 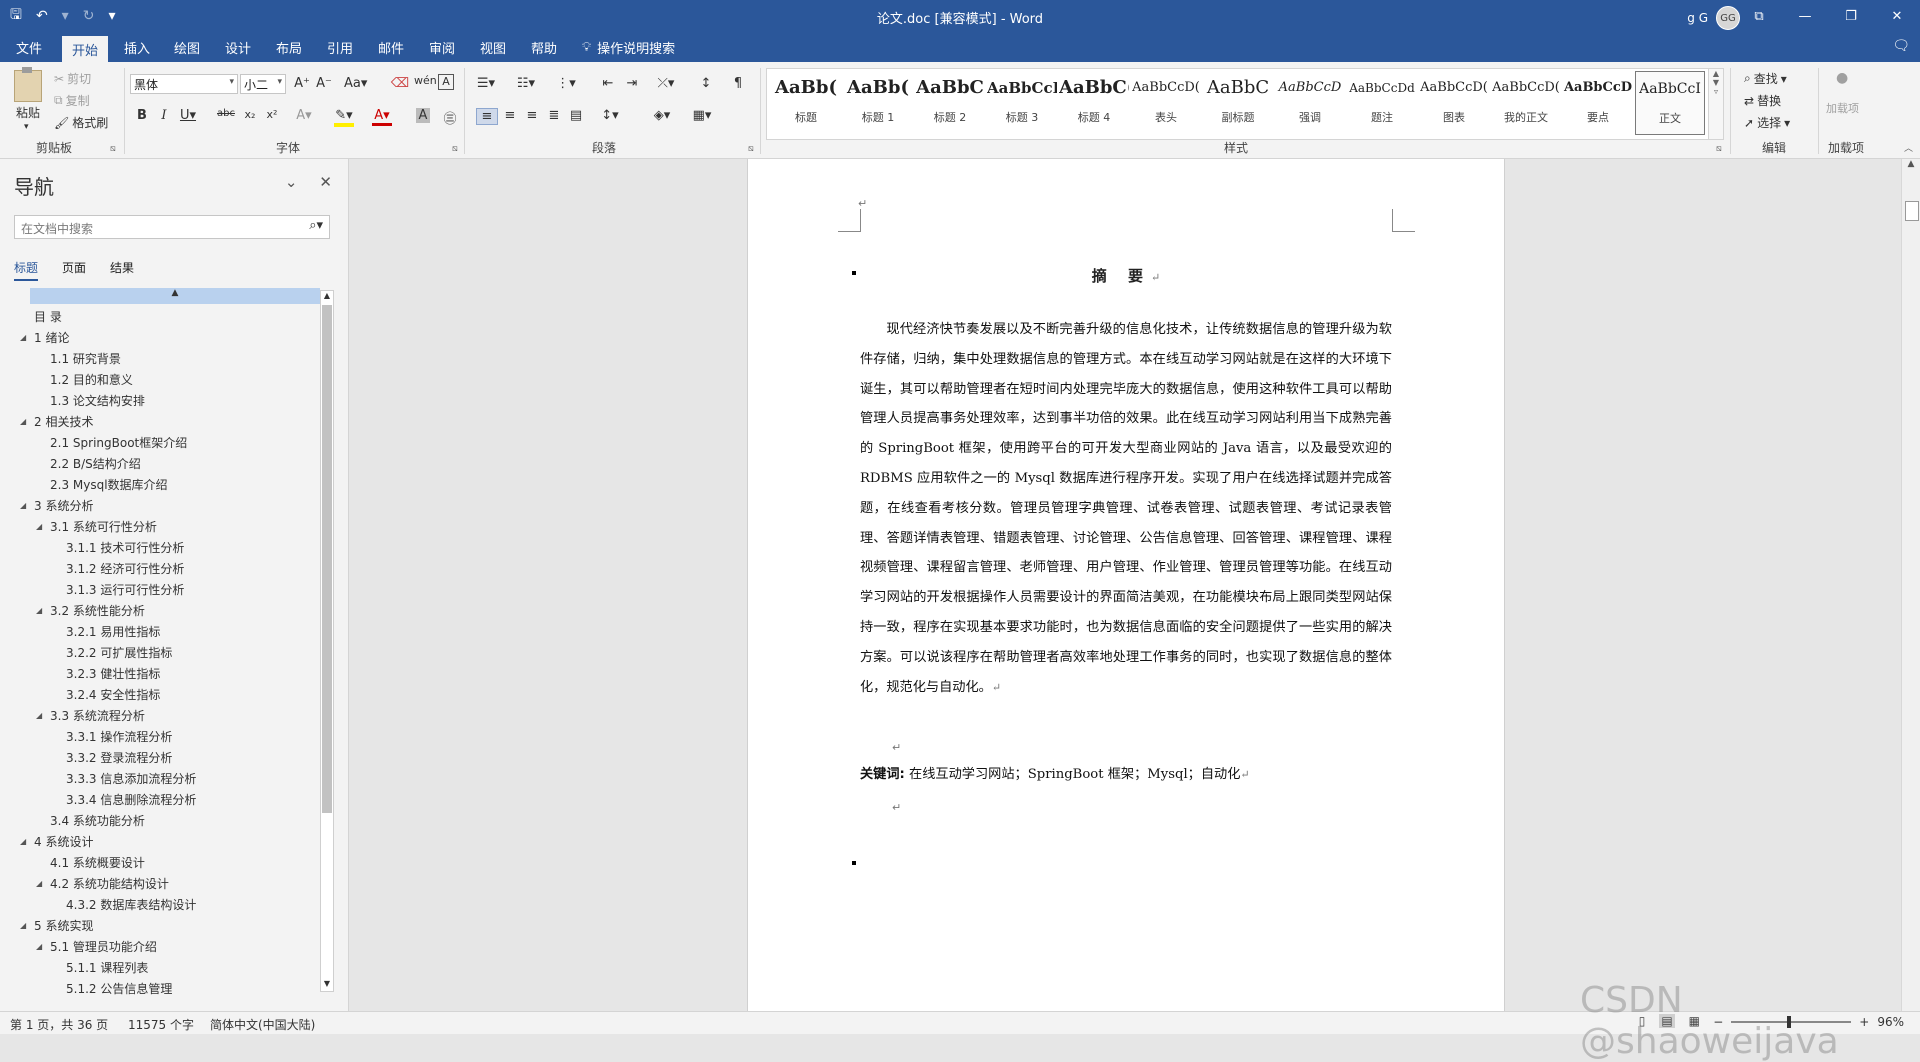 I want to click on tab-references: 引用, so click(x=340, y=47).